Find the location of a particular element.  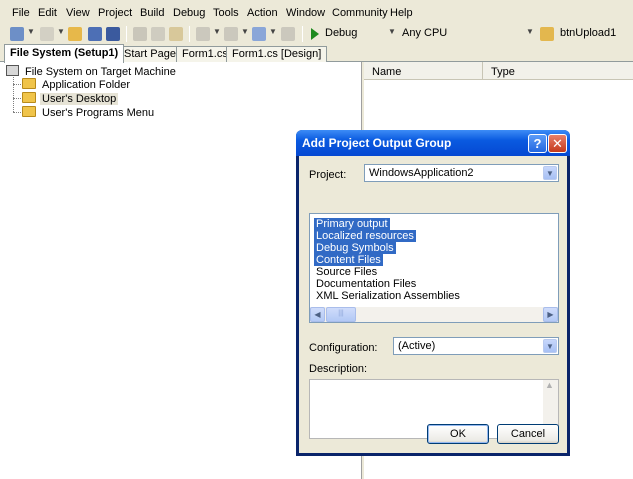

solution-platform-select: Any CPU is located at coordinates (455, 34).